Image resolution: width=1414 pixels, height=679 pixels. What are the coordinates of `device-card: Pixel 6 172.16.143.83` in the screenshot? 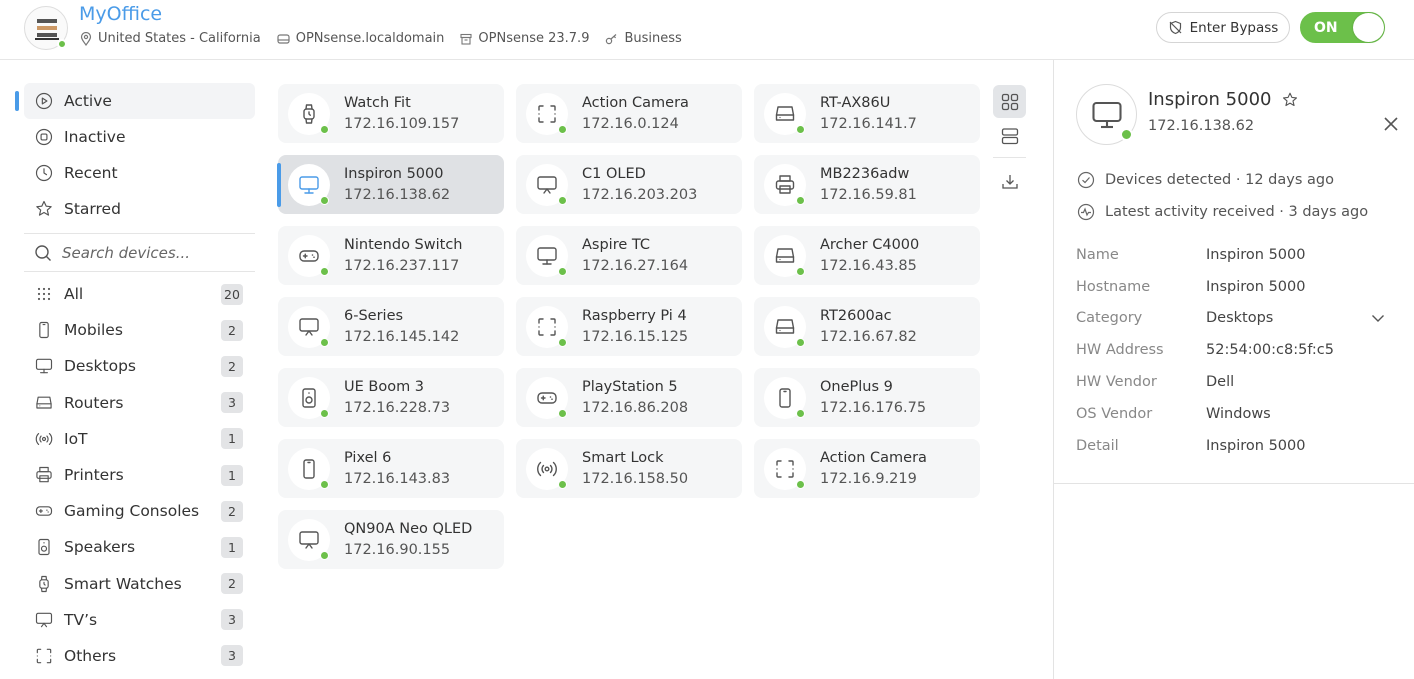 It's located at (391, 468).